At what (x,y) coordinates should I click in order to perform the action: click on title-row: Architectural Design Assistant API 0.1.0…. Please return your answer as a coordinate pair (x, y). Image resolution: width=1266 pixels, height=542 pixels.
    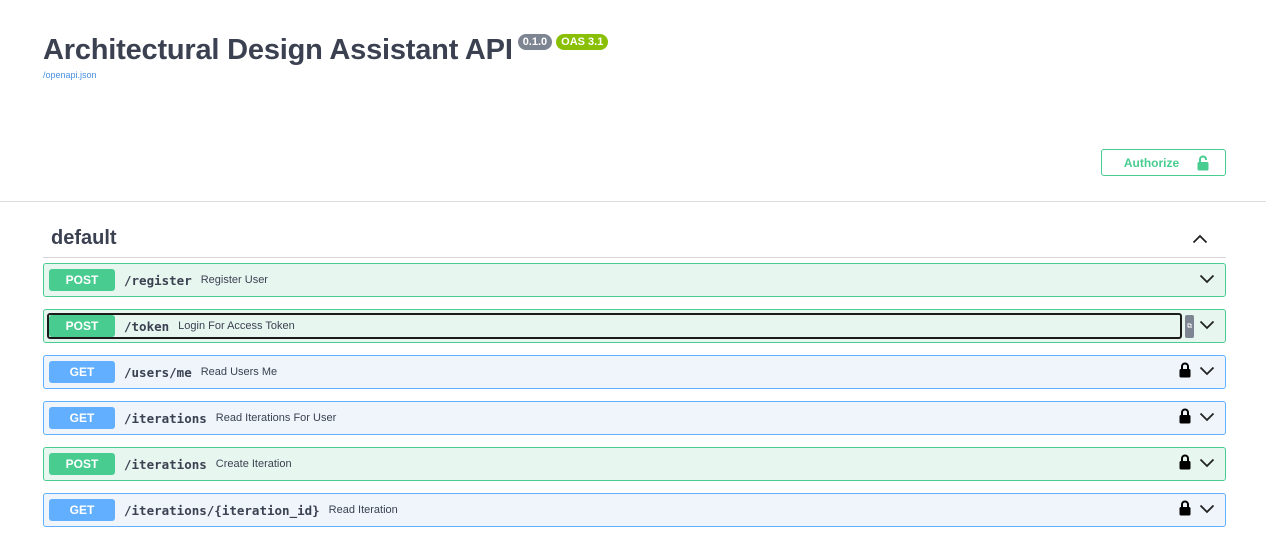
    Looking at the image, I should click on (326, 50).